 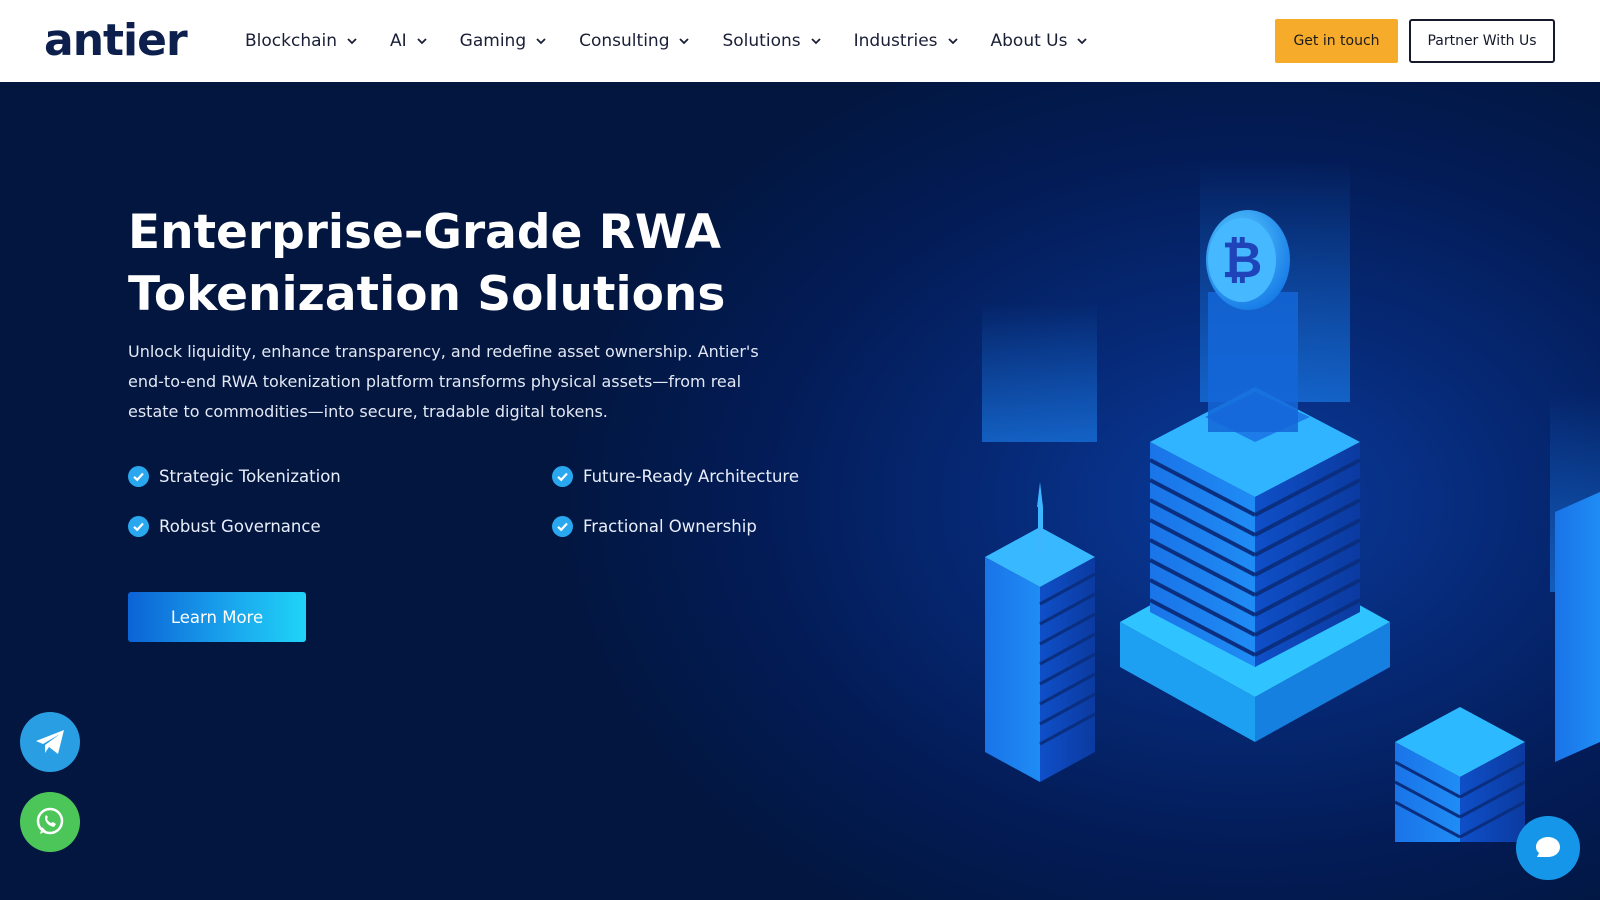 What do you see at coordinates (624, 41) in the screenshot?
I see `nav-item-label: Consulting` at bounding box center [624, 41].